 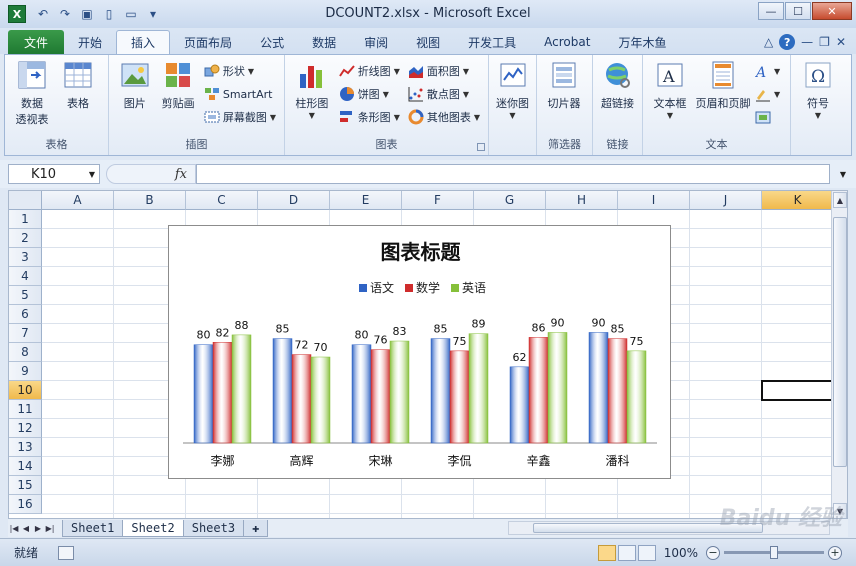 What do you see at coordinates (726, 200) in the screenshot?
I see `column-header-j: J` at bounding box center [726, 200].